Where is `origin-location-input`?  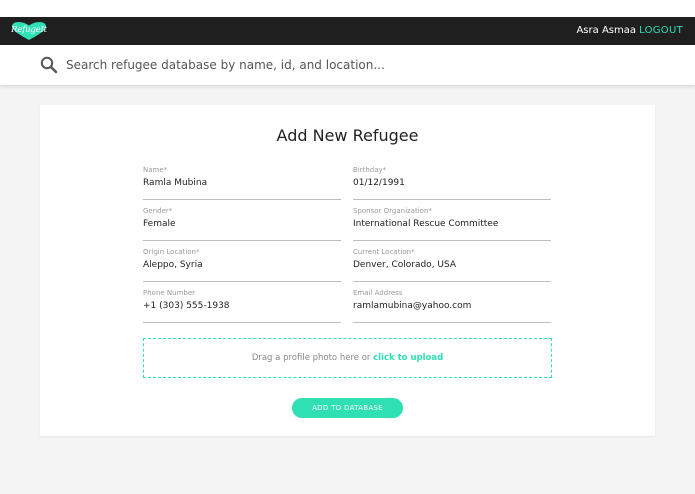 origin-location-input is located at coordinates (242, 265).